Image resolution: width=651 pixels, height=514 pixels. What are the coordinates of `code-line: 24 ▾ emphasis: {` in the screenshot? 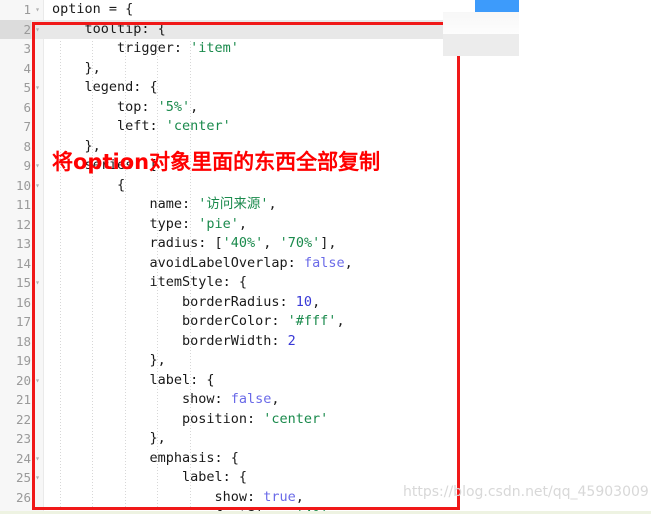 It's located at (260, 459).